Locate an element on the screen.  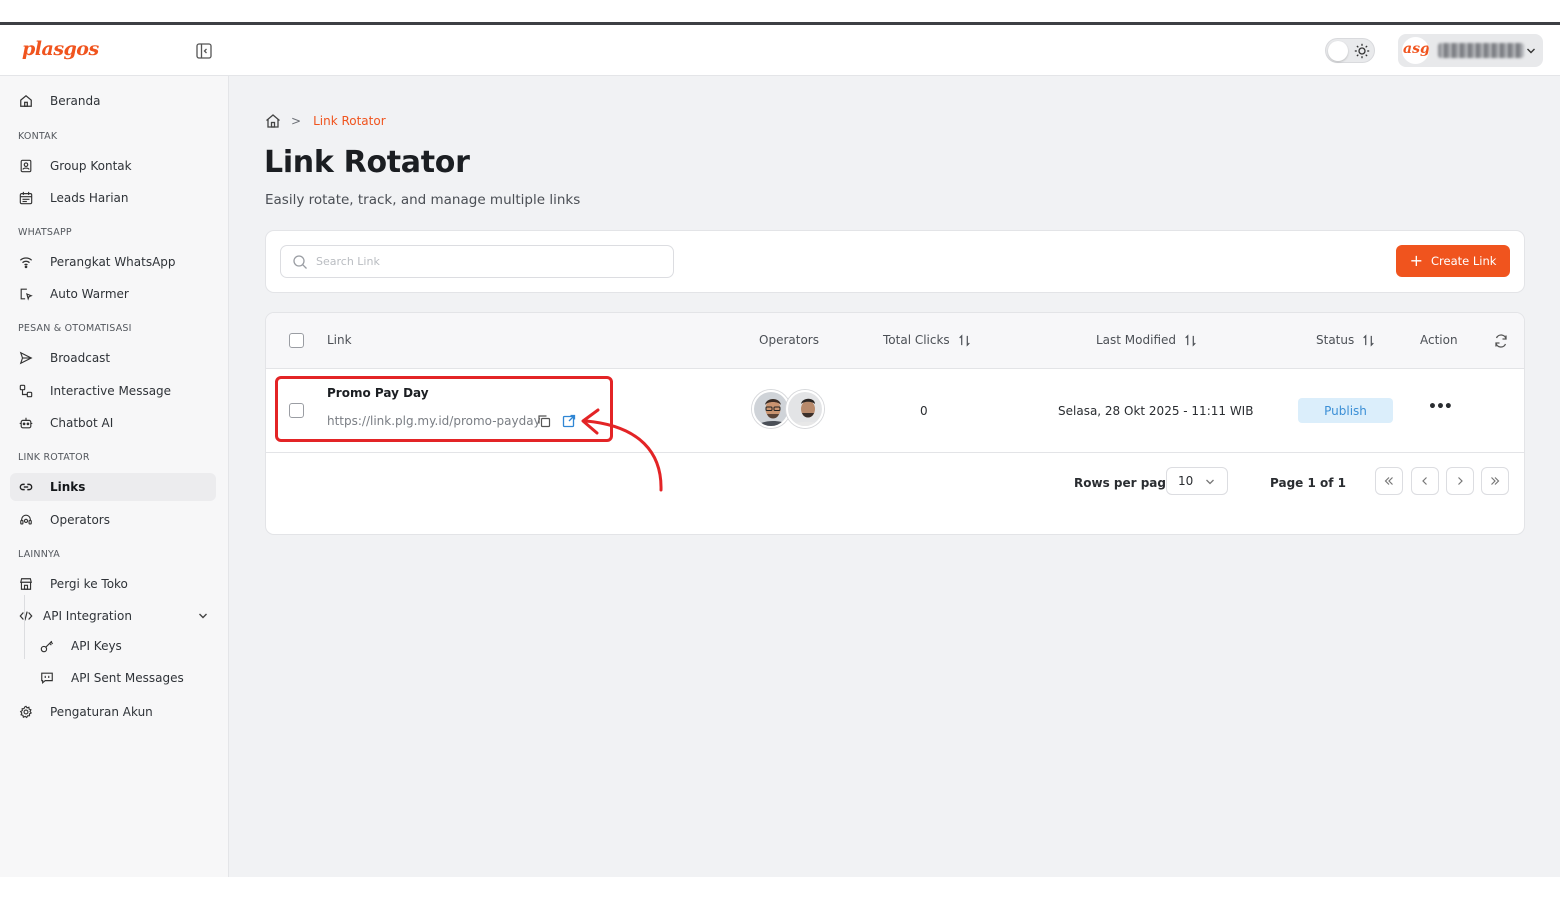
prev-page-button is located at coordinates (1425, 481).